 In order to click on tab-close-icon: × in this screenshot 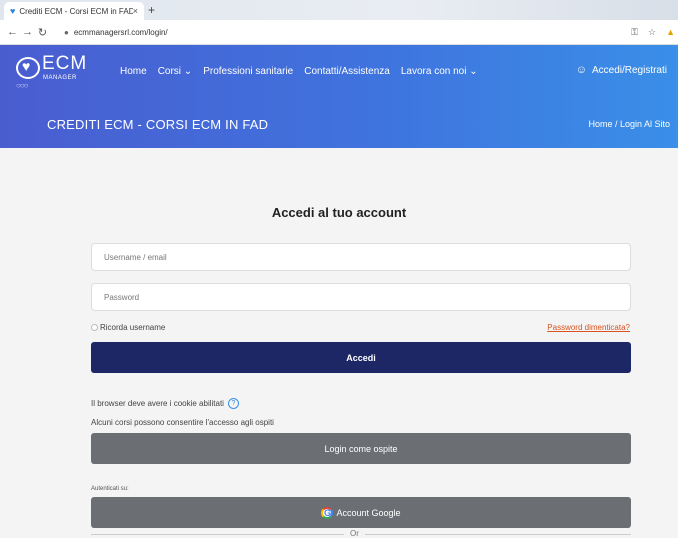, I will do `click(135, 11)`.